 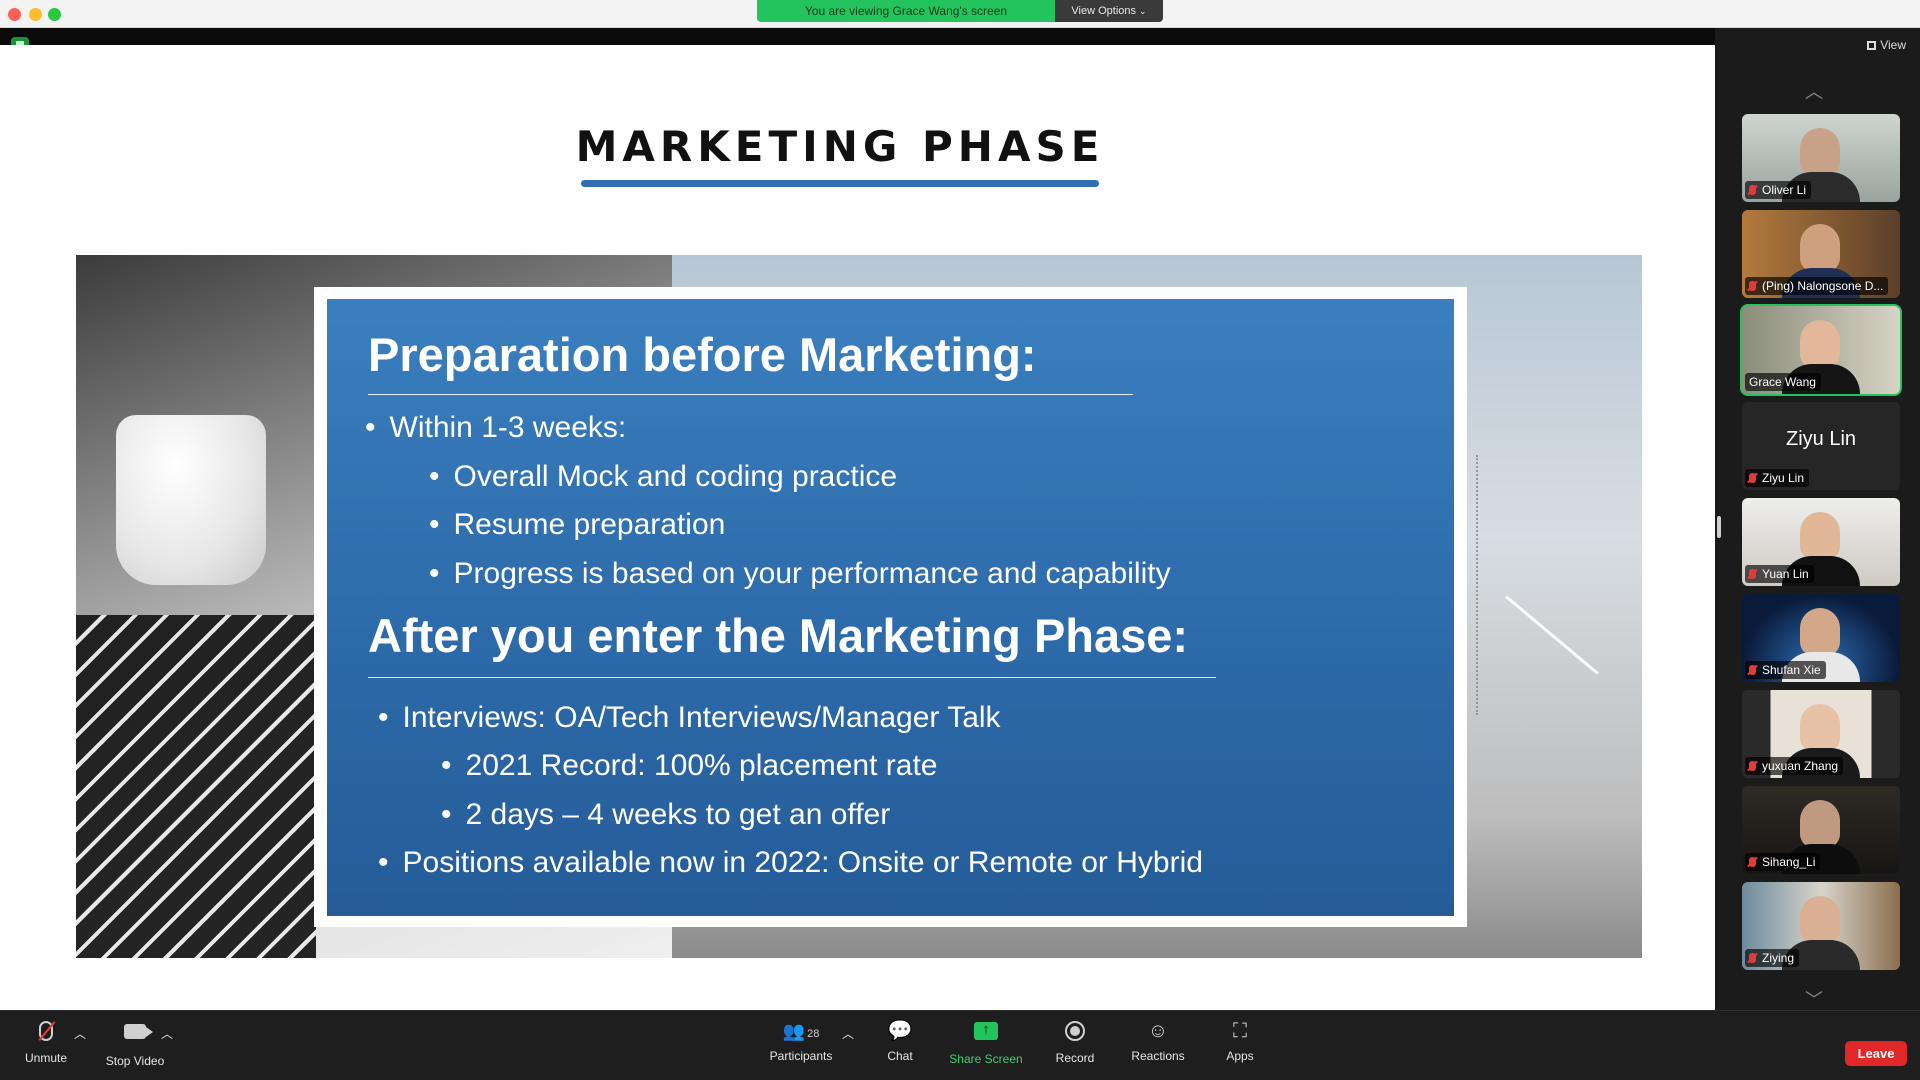 I want to click on bullet-subitem: • 2 days – 4 weeks to get an offer, so click(x=666, y=814).